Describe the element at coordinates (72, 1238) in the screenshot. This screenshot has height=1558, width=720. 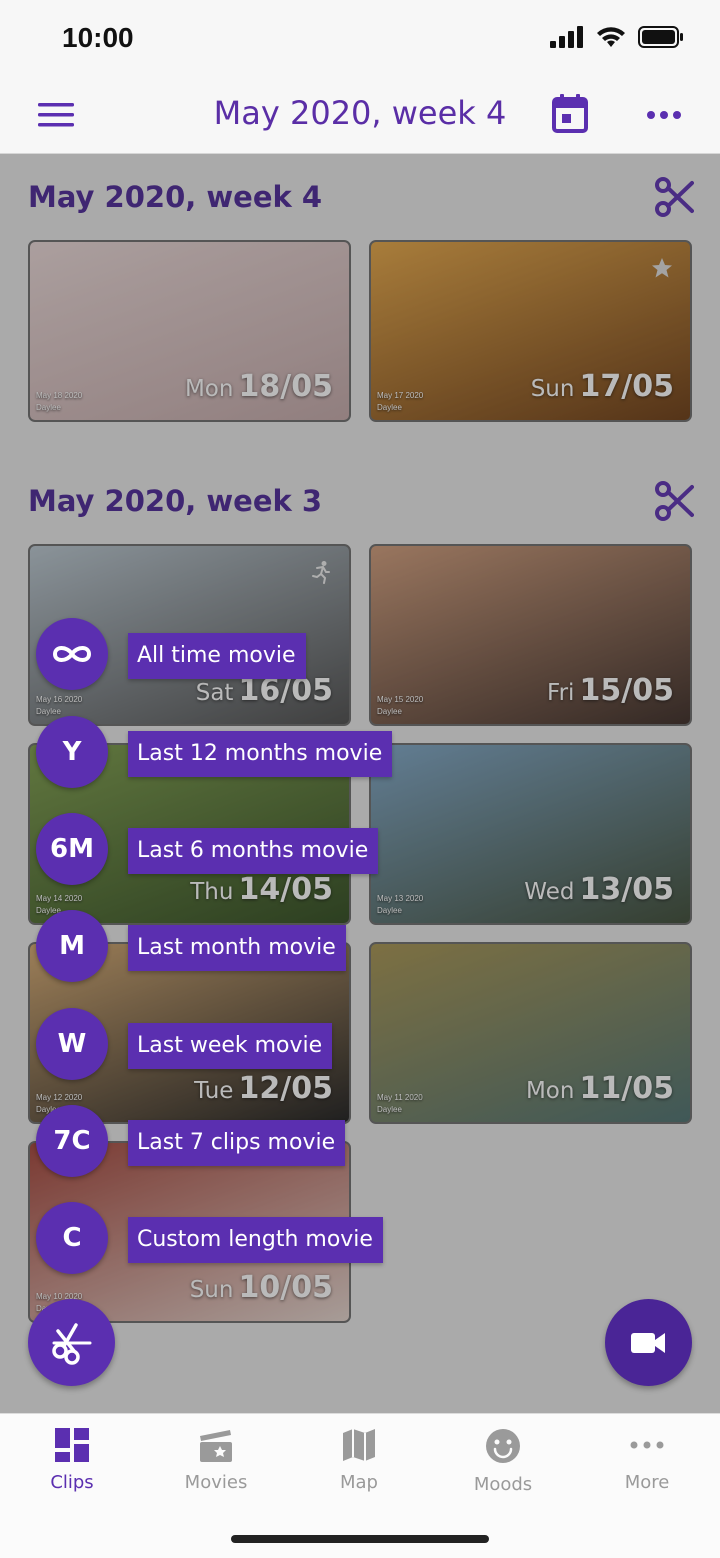
I see `fab-option-badge: C` at that location.